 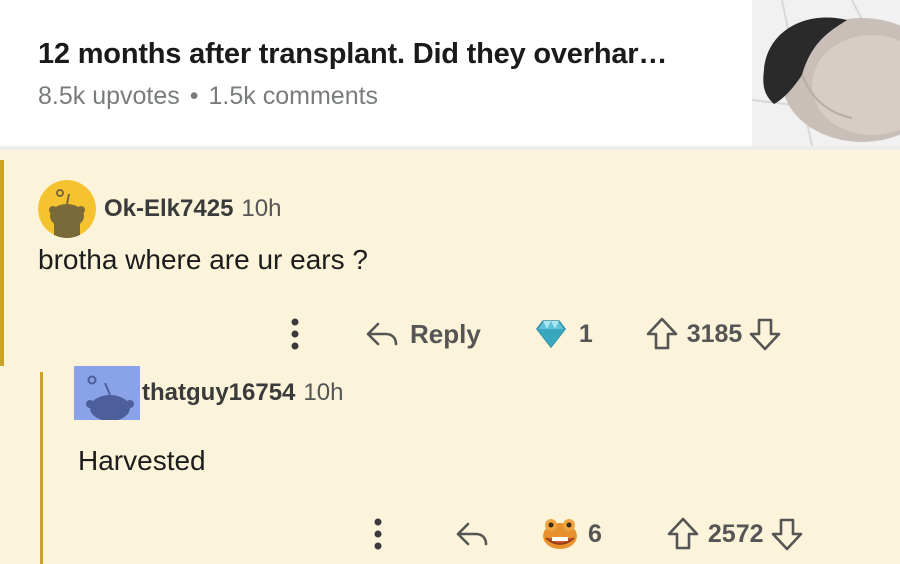 What do you see at coordinates (109, 96) in the screenshot?
I see `upvote-count: 8.5k upvotes` at bounding box center [109, 96].